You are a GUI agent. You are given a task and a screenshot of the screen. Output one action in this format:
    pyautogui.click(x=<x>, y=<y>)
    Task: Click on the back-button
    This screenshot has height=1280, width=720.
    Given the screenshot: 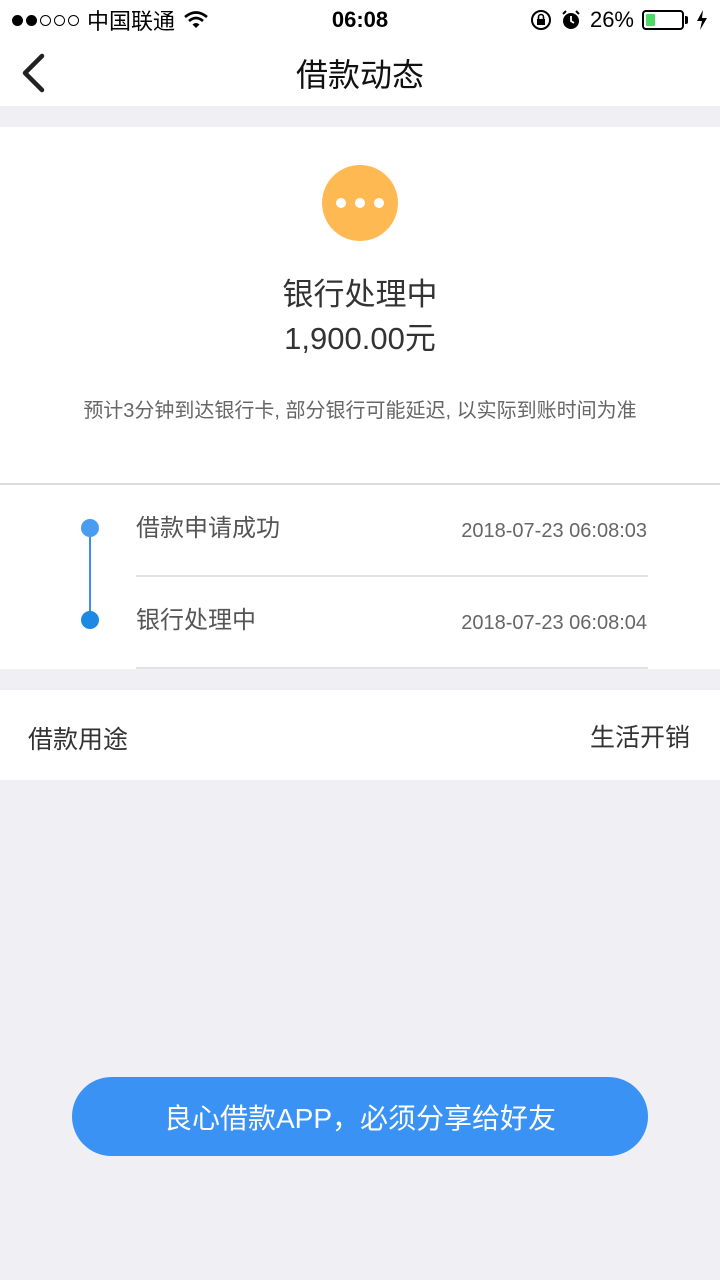 What is the action you would take?
    pyautogui.click(x=33, y=73)
    